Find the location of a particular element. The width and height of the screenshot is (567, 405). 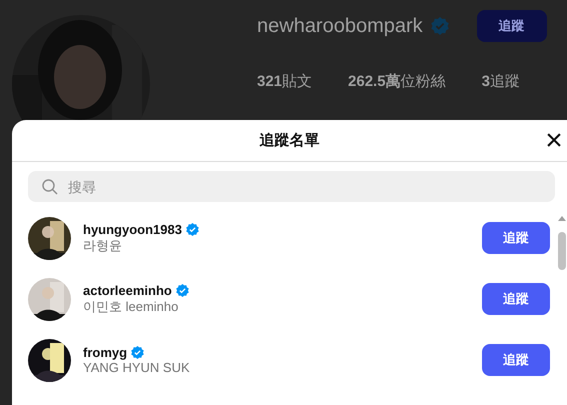

search-field: 搜尋 is located at coordinates (303, 187).